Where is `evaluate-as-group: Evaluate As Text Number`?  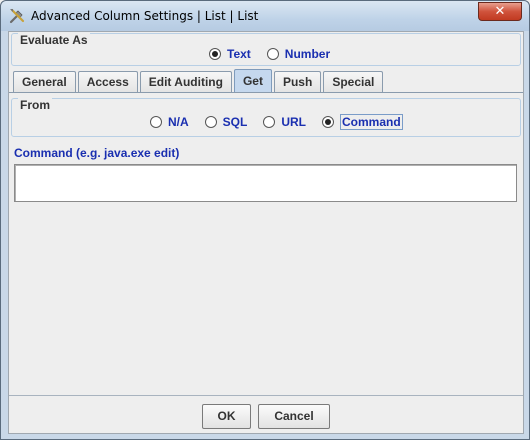 evaluate-as-group: Evaluate As Text Number is located at coordinates (266, 49).